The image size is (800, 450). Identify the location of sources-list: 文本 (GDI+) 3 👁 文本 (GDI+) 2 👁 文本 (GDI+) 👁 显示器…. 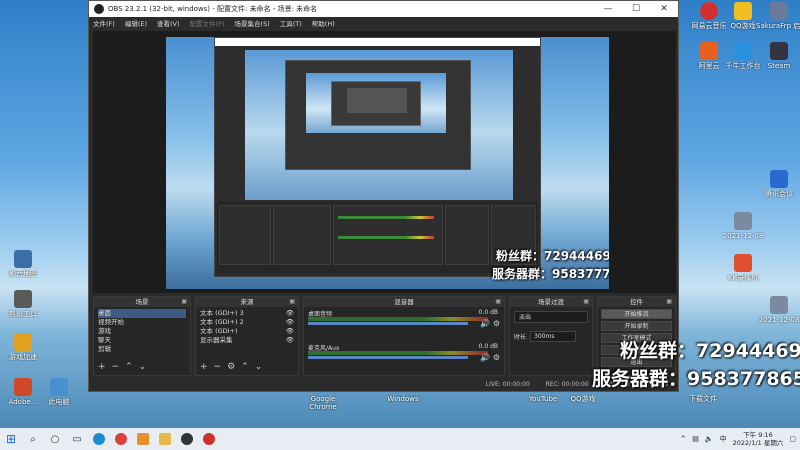
(247, 327).